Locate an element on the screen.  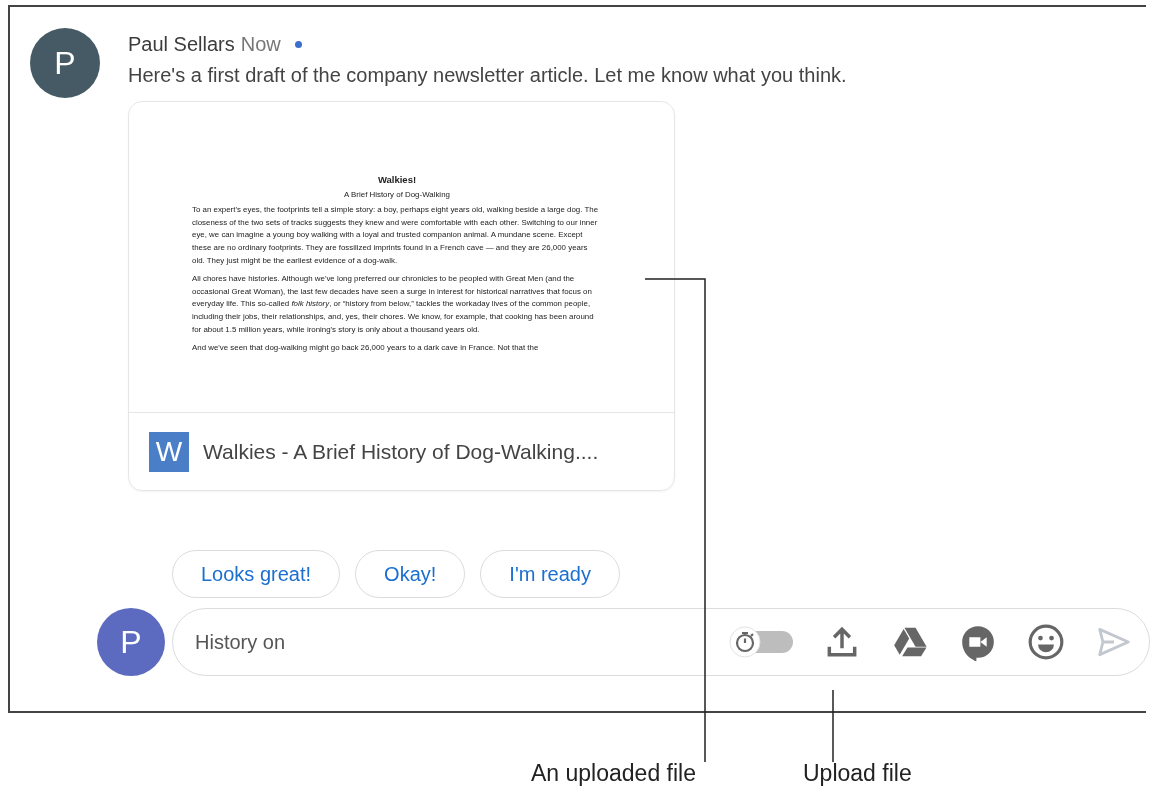
message-time: Now is located at coordinates (260, 44).